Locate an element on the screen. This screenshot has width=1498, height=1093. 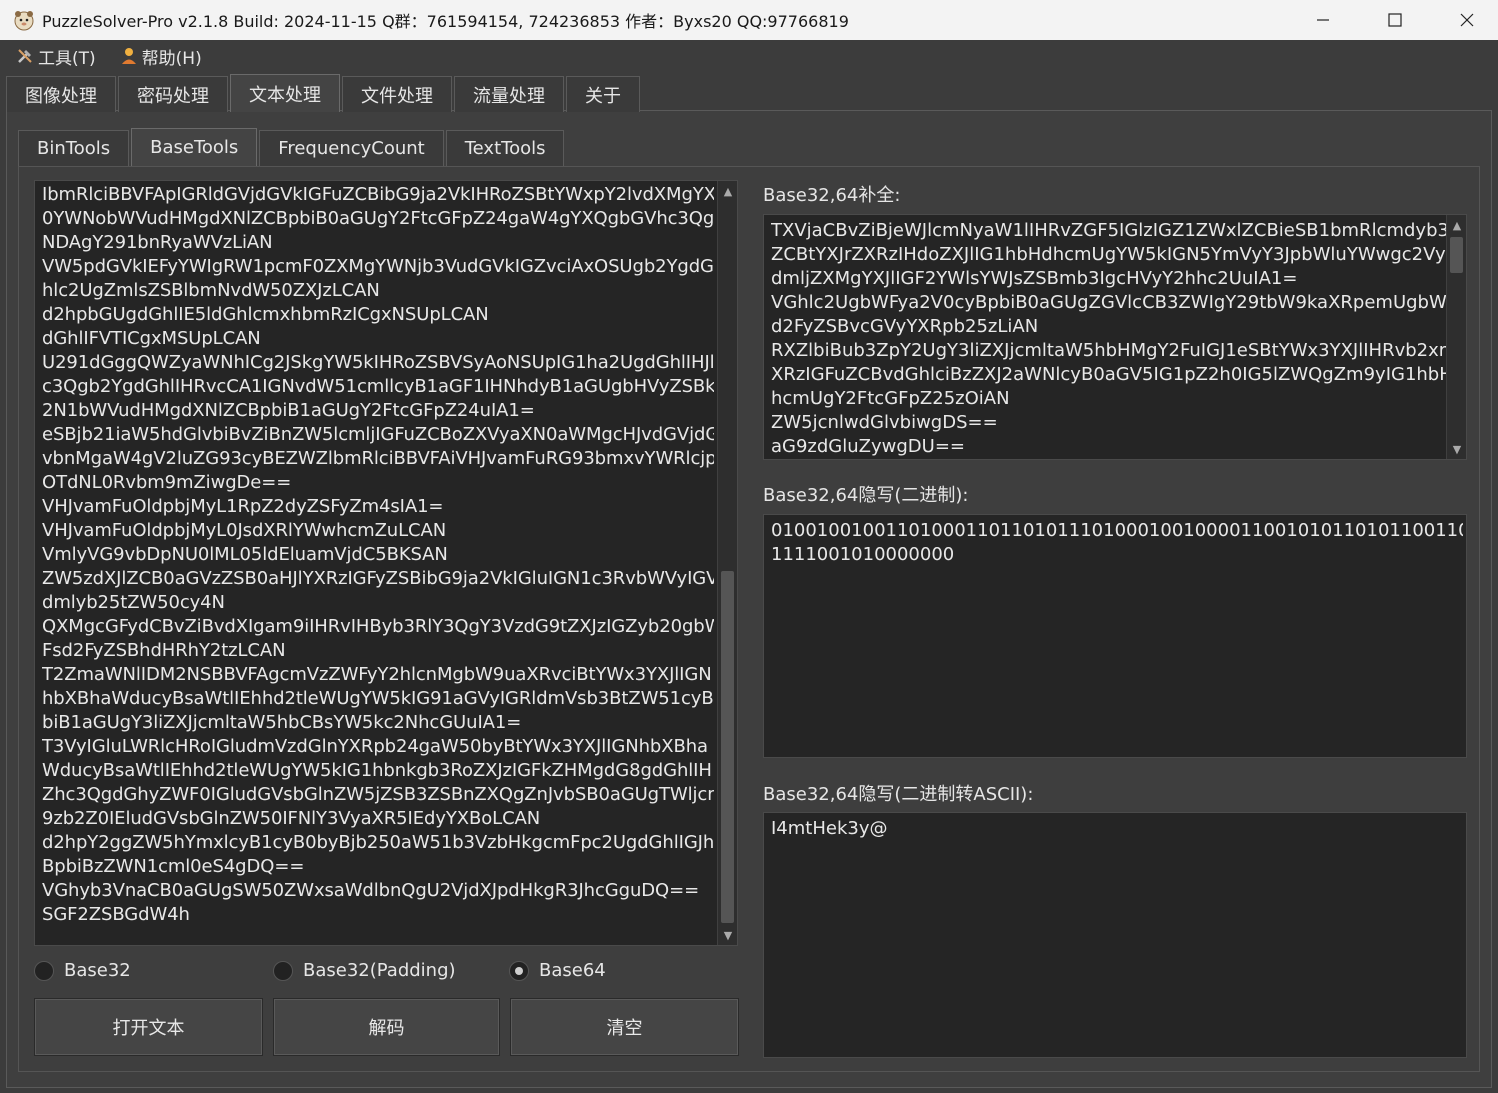
radio-base64: Base64 is located at coordinates (557, 970).